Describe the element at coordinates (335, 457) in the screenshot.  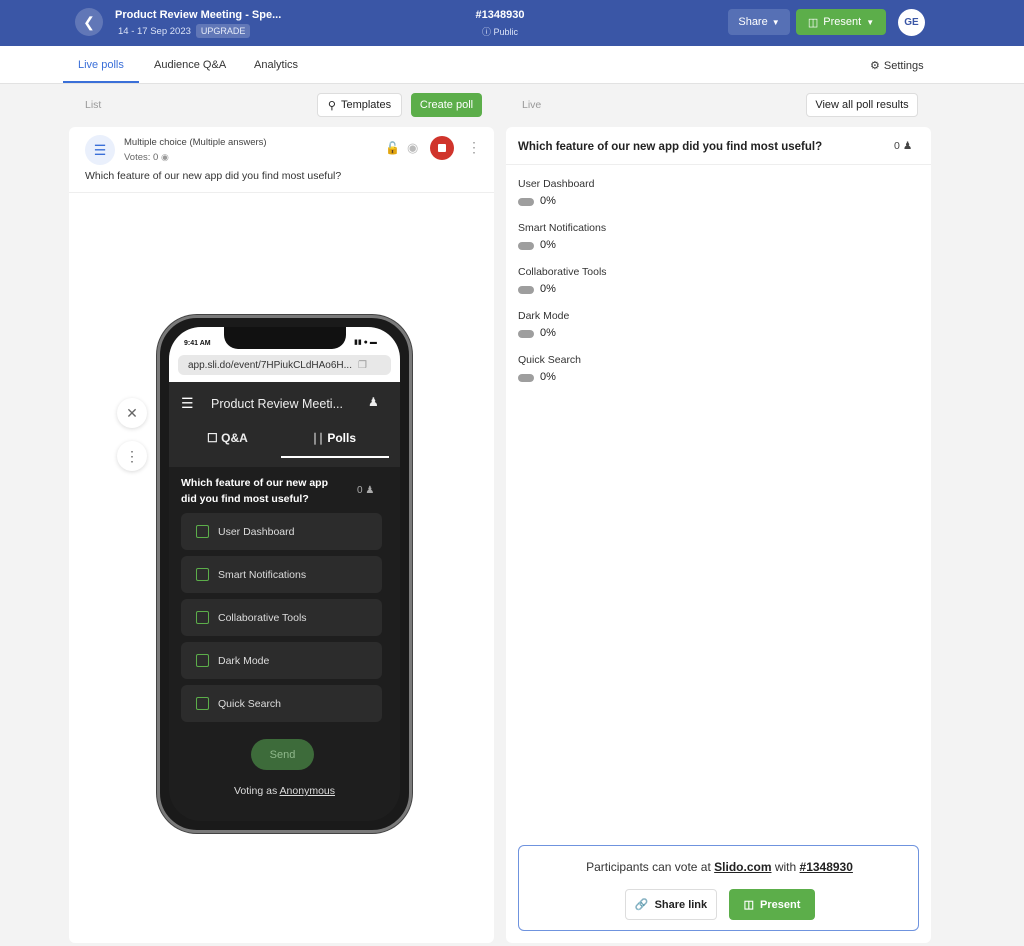
I see `phone-active-tab-indicator` at that location.